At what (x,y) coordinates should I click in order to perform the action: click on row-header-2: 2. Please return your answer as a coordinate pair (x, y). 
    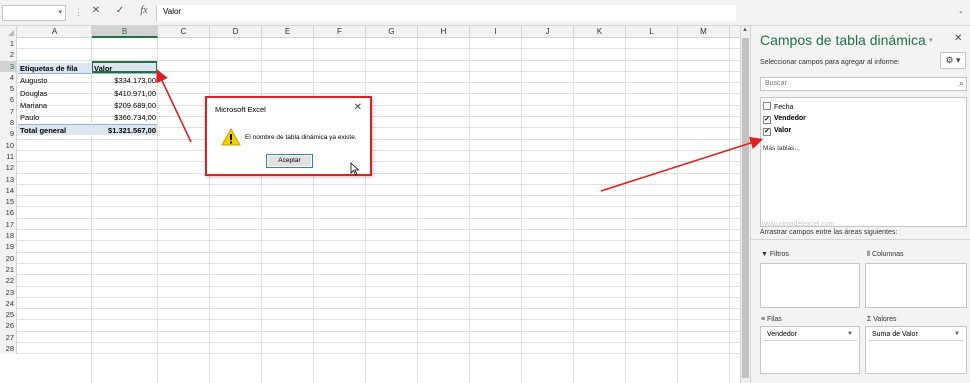
    Looking at the image, I should click on (8, 55).